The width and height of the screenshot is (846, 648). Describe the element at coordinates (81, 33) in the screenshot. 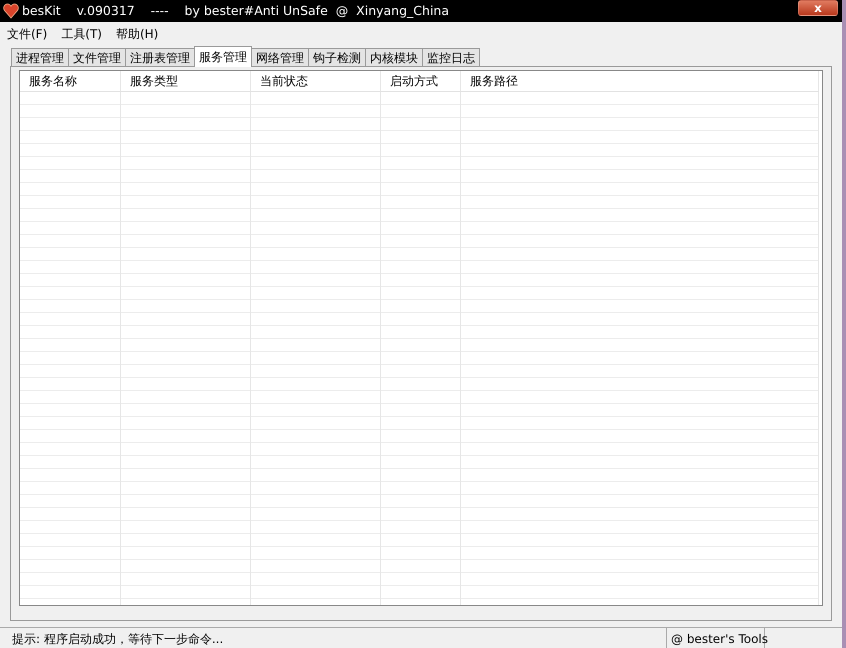

I see `menu-item: 工具(T)` at that location.